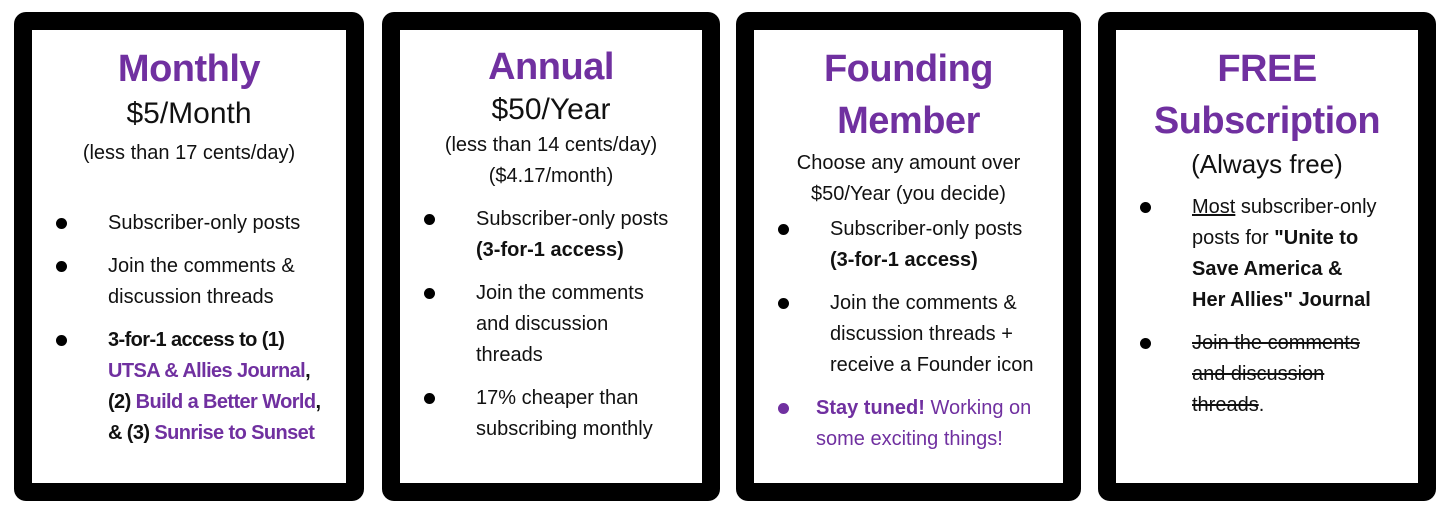 This screenshot has width=1456, height=510. What do you see at coordinates (551, 67) in the screenshot?
I see `plan-title: Annual` at bounding box center [551, 67].